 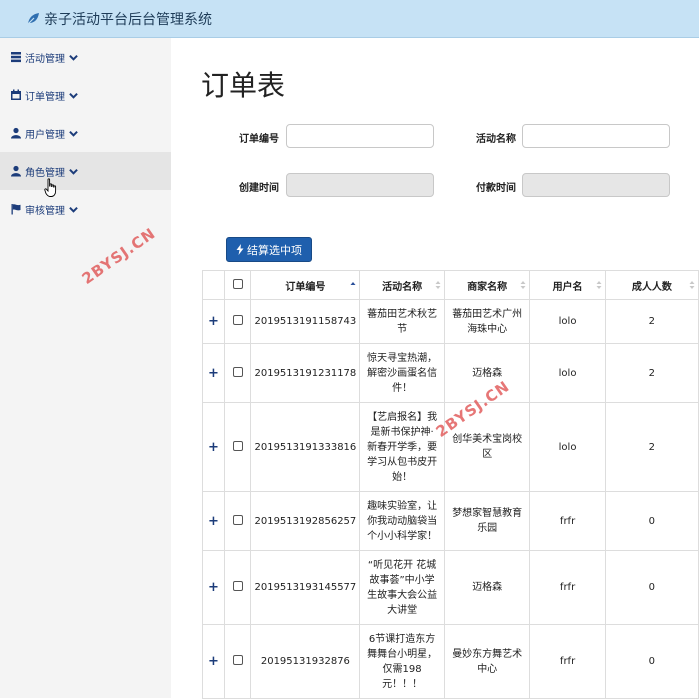 What do you see at coordinates (487, 513) in the screenshot?
I see `cell-merchant-name-line: 梦想家智慧教育` at bounding box center [487, 513].